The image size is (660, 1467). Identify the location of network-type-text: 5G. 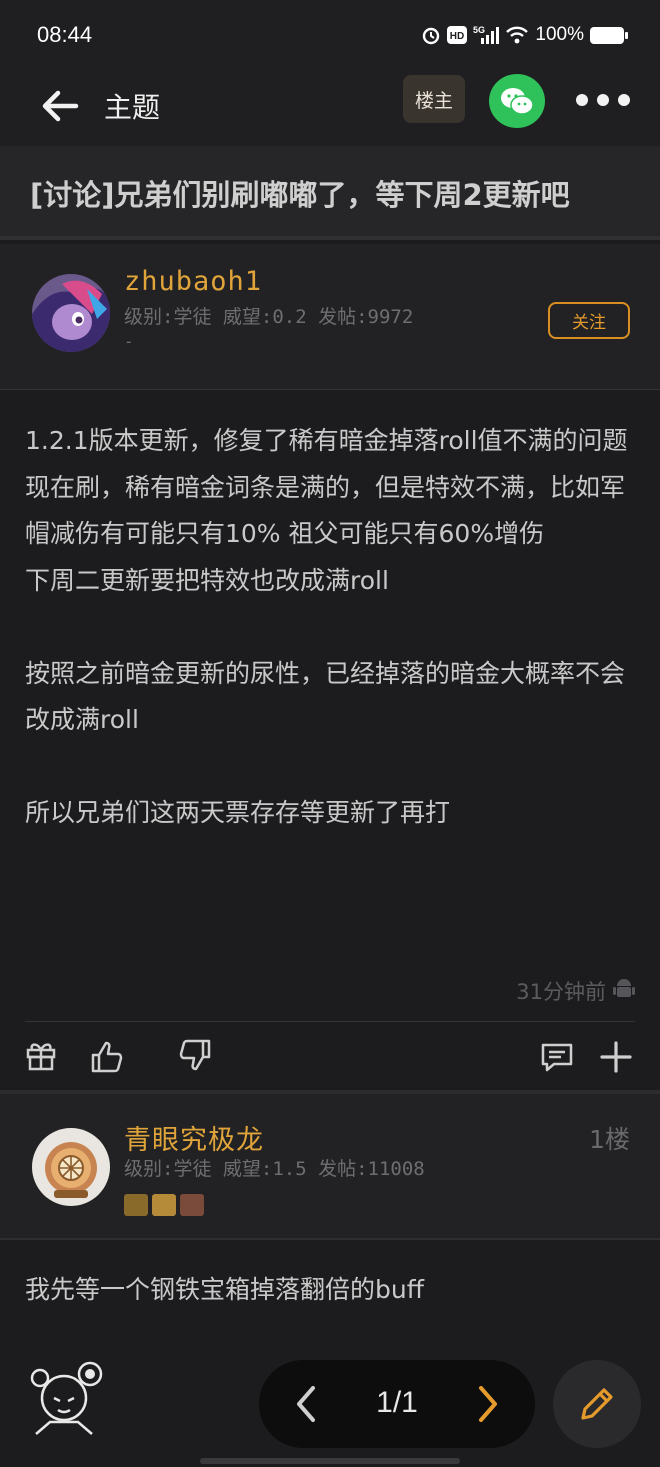
(479, 30).